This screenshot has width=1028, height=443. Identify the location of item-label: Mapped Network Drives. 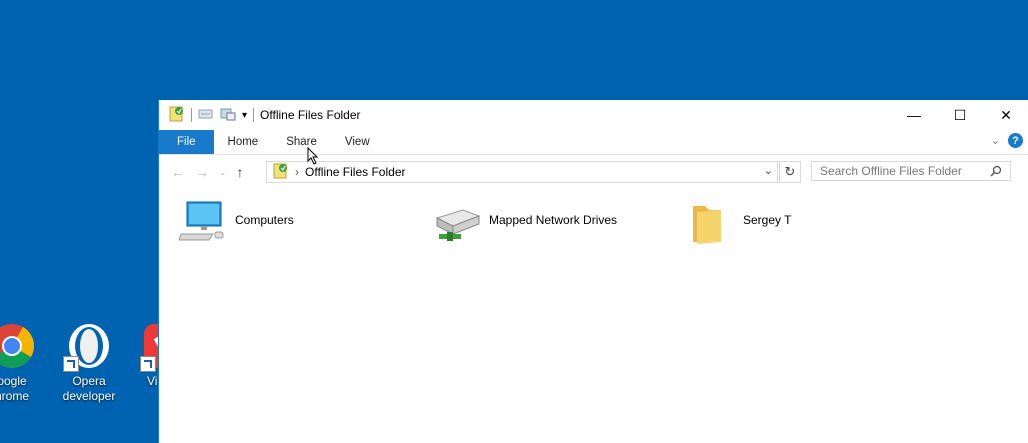
(553, 220).